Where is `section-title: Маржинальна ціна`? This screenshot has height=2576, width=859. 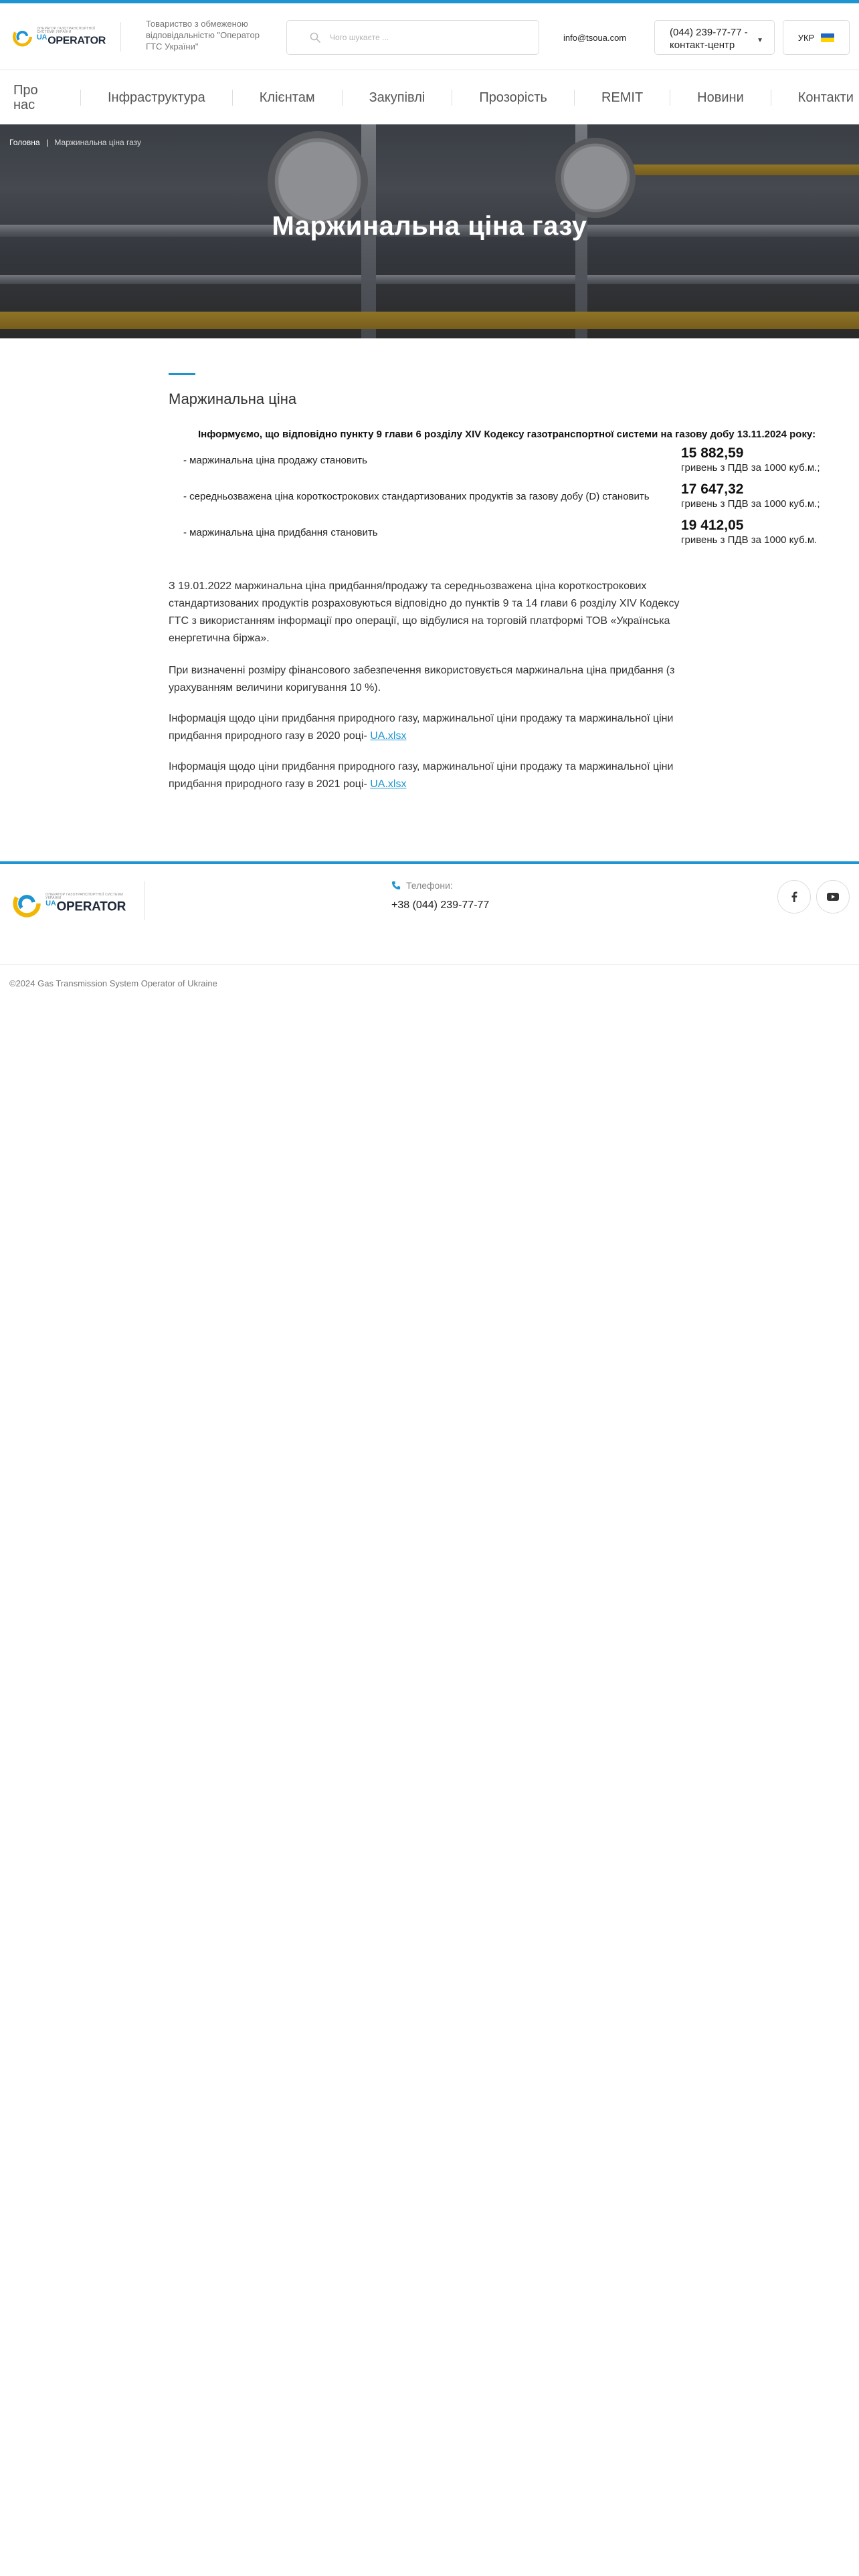
section-title: Маржинальна ціна is located at coordinates (233, 399).